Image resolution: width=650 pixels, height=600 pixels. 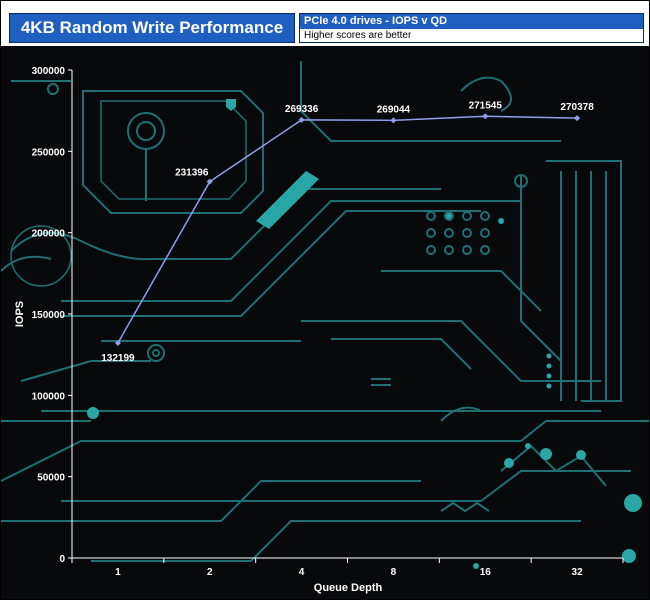 What do you see at coordinates (348, 588) in the screenshot?
I see `x-axis-title: Queue Depth` at bounding box center [348, 588].